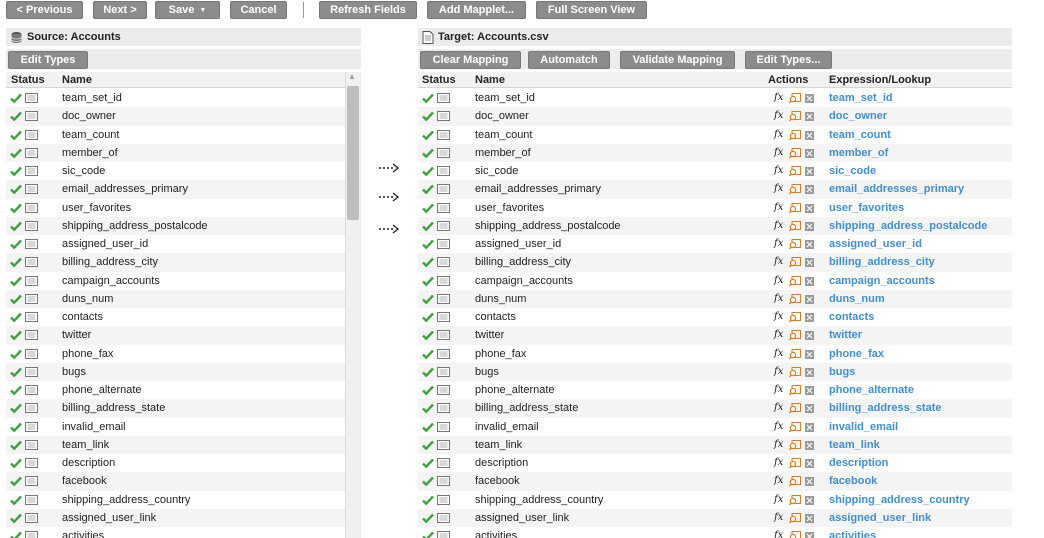 This screenshot has height=538, width=1044. What do you see at coordinates (863, 427) in the screenshot?
I see `expression-lookup-link: invalid_email` at bounding box center [863, 427].